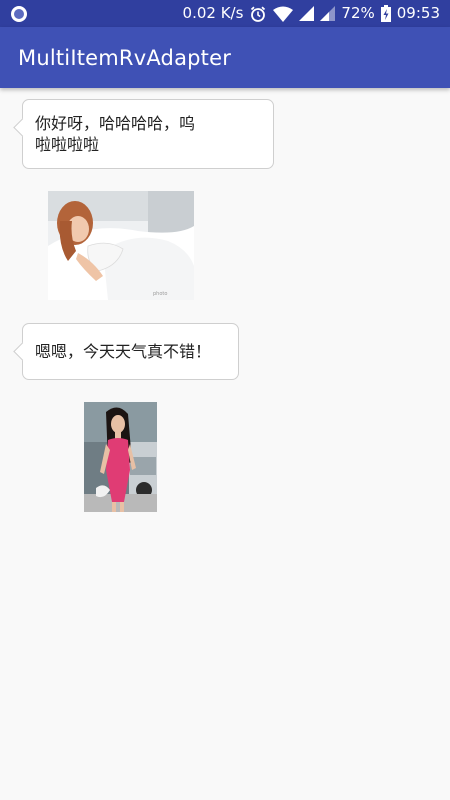  I want to click on chat-message-text: 嗯嗯，今天天气真不错！, so click(123, 351).